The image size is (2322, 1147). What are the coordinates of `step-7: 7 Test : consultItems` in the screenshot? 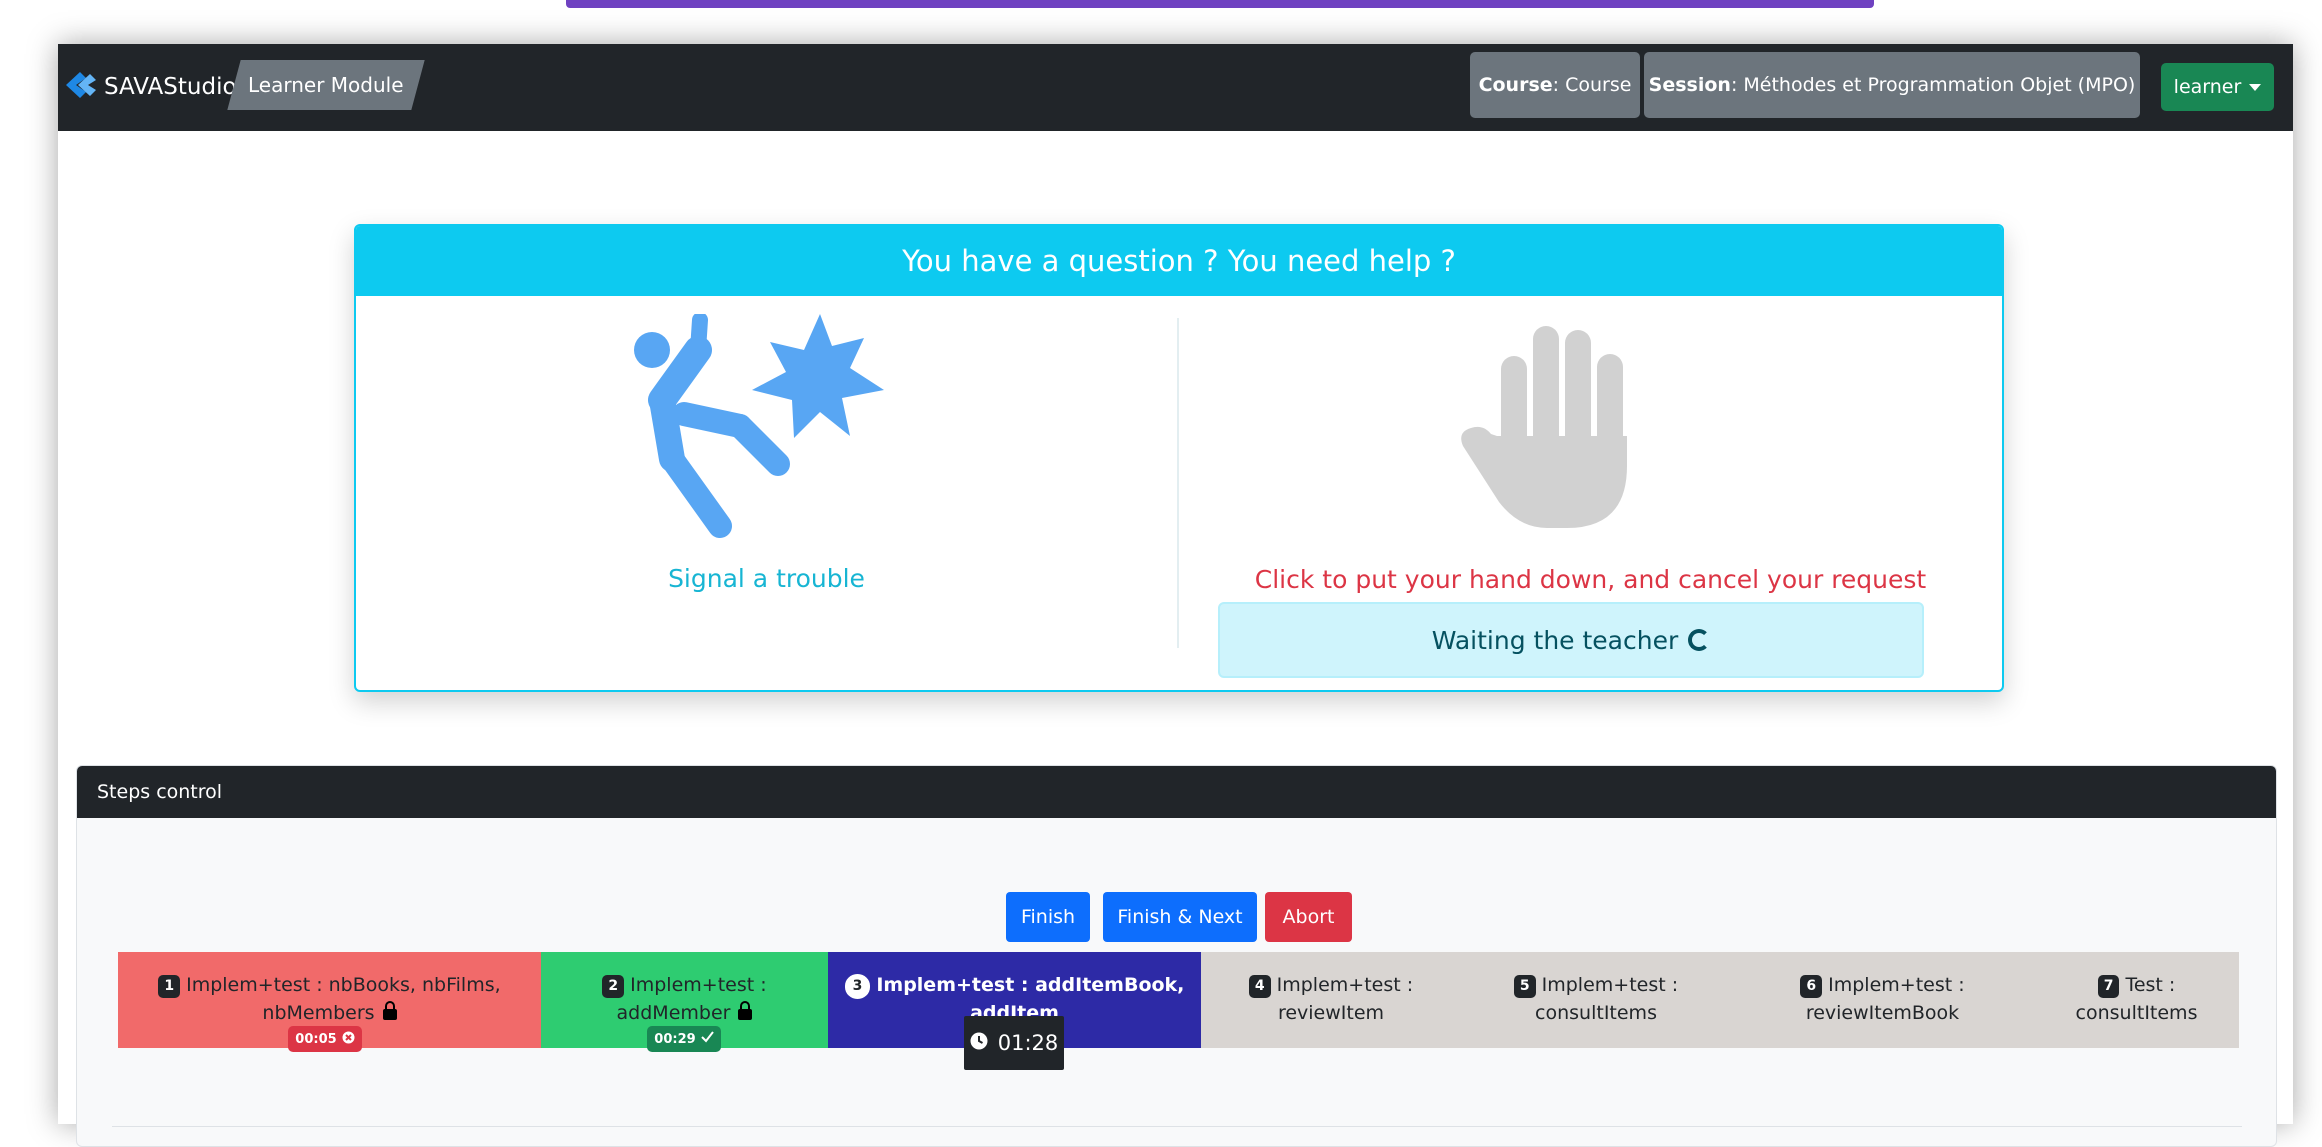 It's located at (2136, 1000).